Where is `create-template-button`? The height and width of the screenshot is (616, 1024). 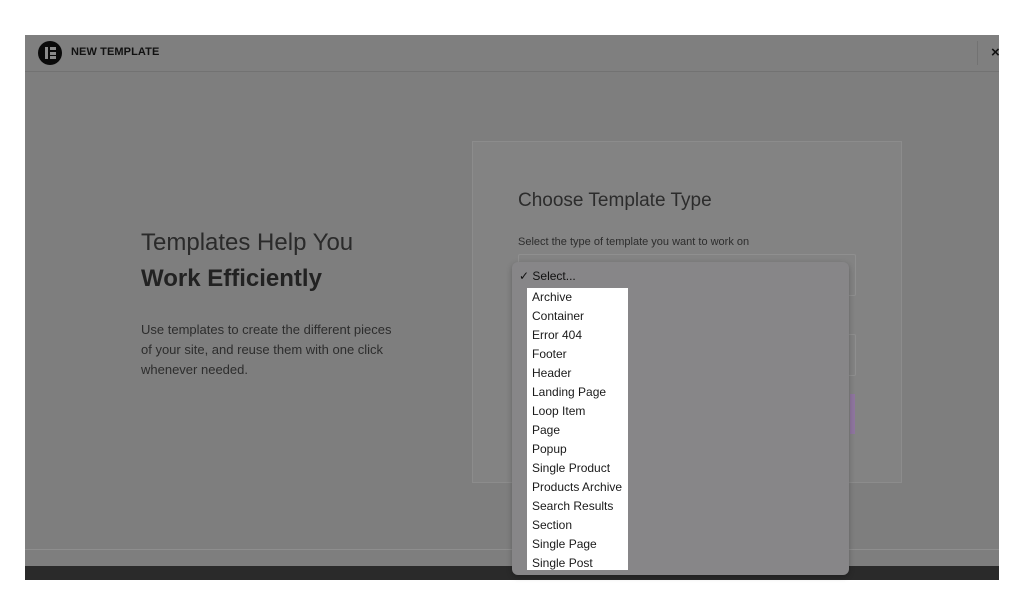 create-template-button is located at coordinates (852, 414).